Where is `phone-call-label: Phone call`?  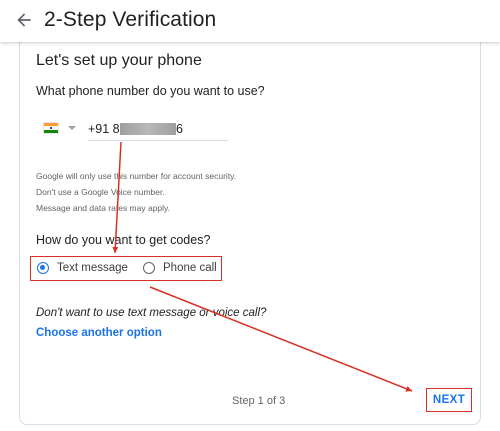
phone-call-label: Phone call is located at coordinates (190, 268).